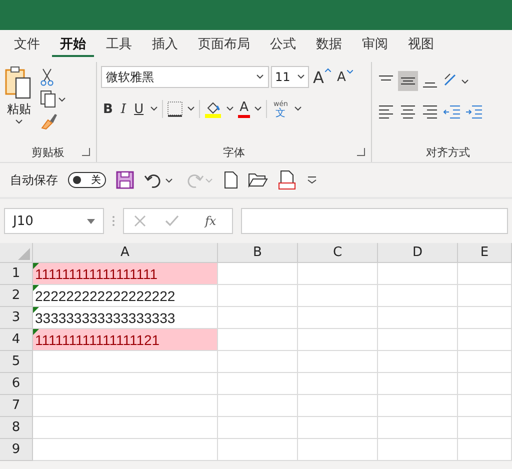 The height and width of the screenshot is (469, 512). I want to click on row-header: 7, so click(16, 406).